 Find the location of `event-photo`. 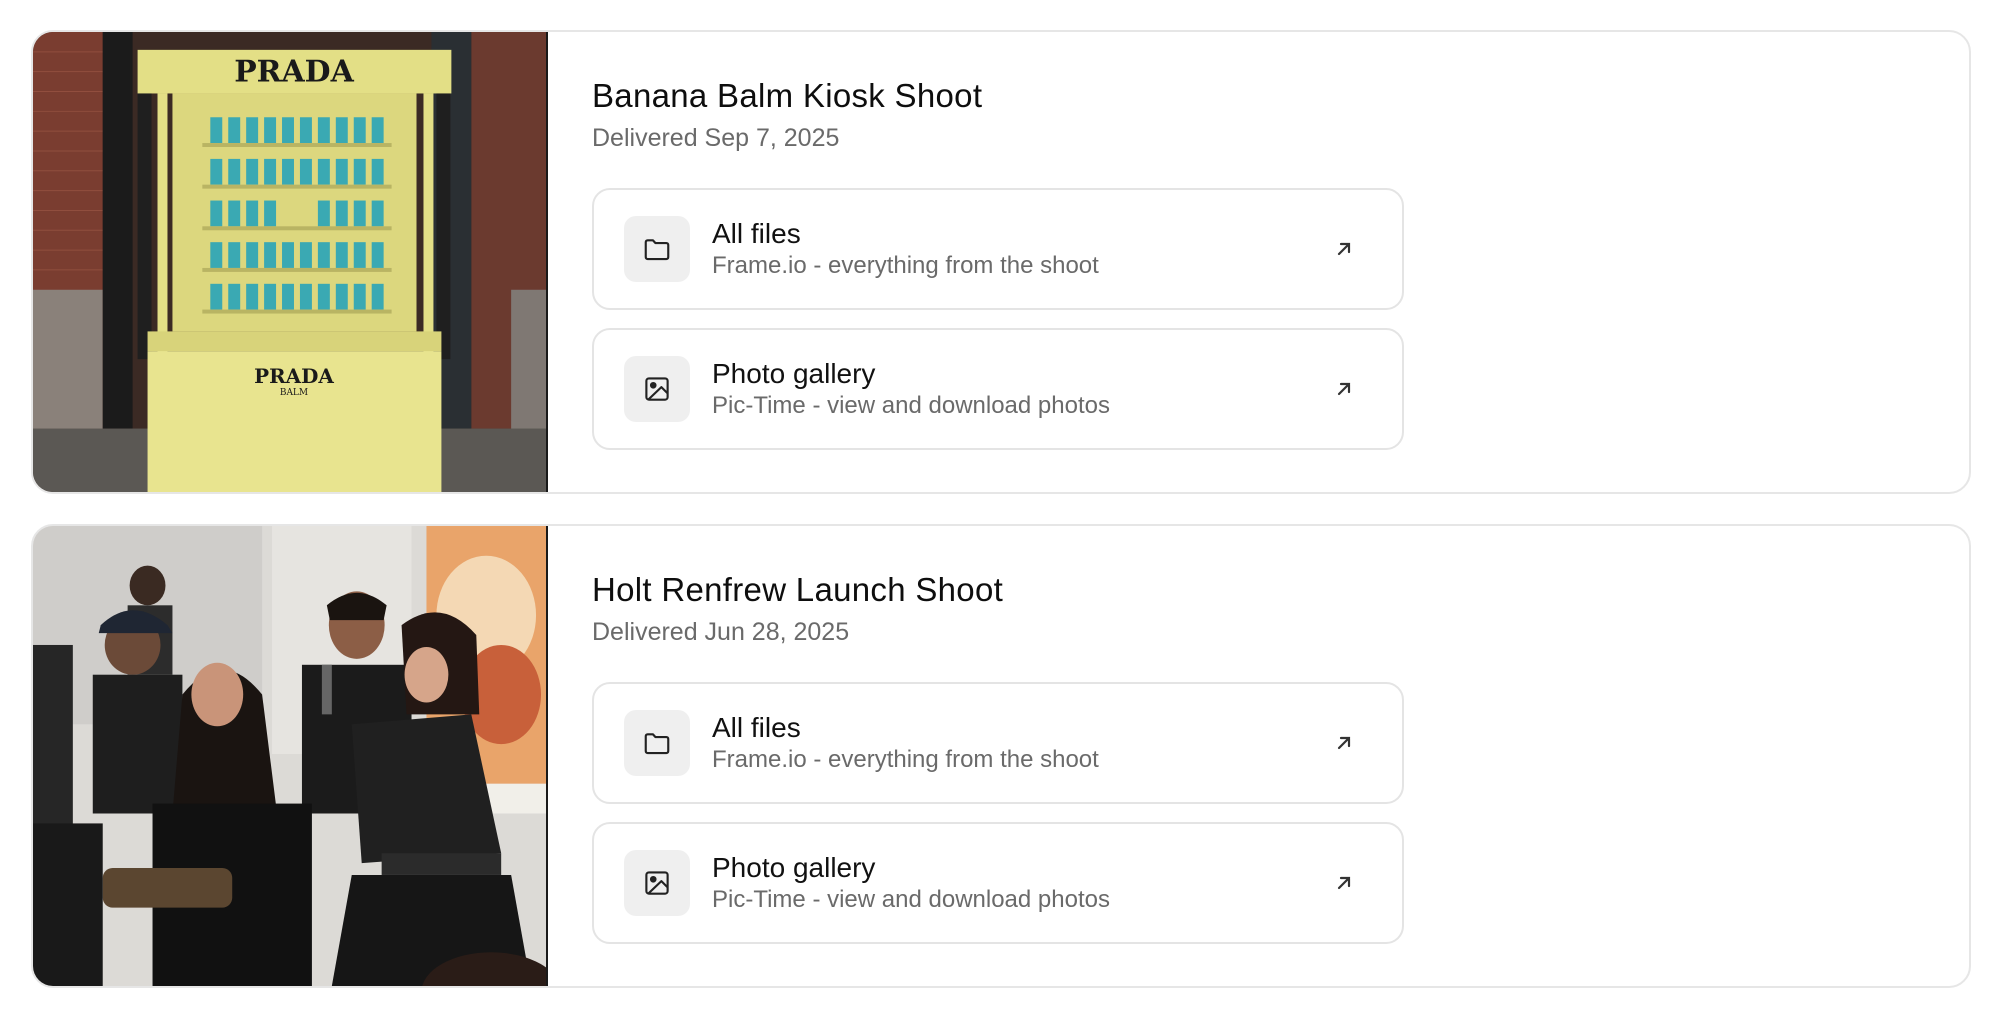

event-photo is located at coordinates (289, 756).